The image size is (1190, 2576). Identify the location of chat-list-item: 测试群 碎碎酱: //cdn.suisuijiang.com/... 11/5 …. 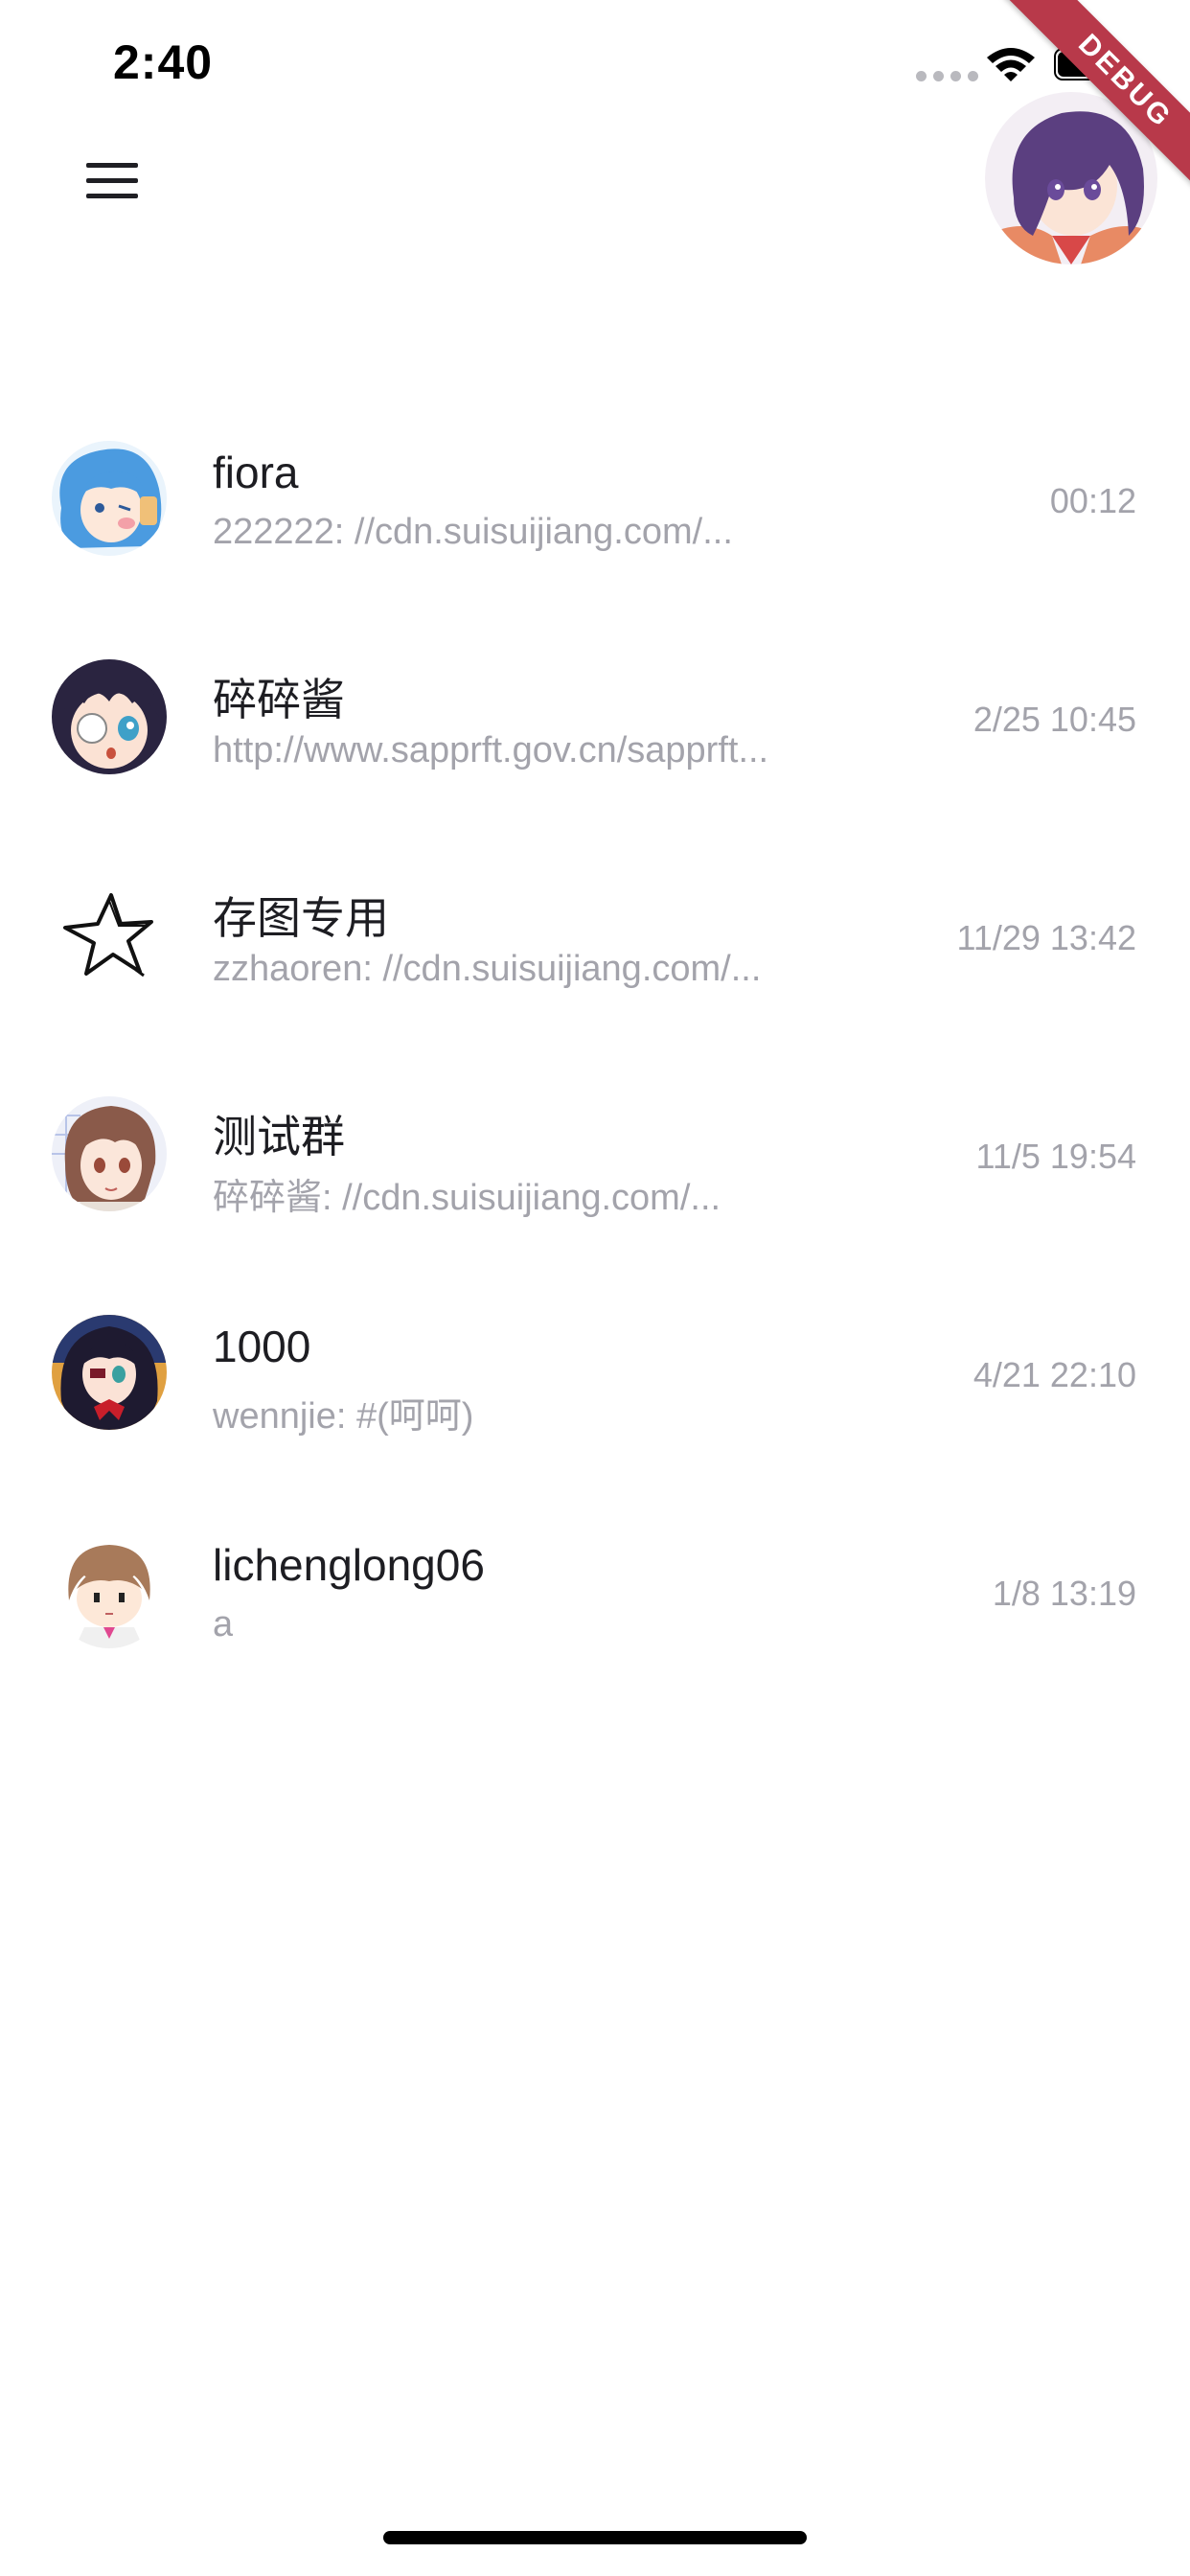
(595, 1154).